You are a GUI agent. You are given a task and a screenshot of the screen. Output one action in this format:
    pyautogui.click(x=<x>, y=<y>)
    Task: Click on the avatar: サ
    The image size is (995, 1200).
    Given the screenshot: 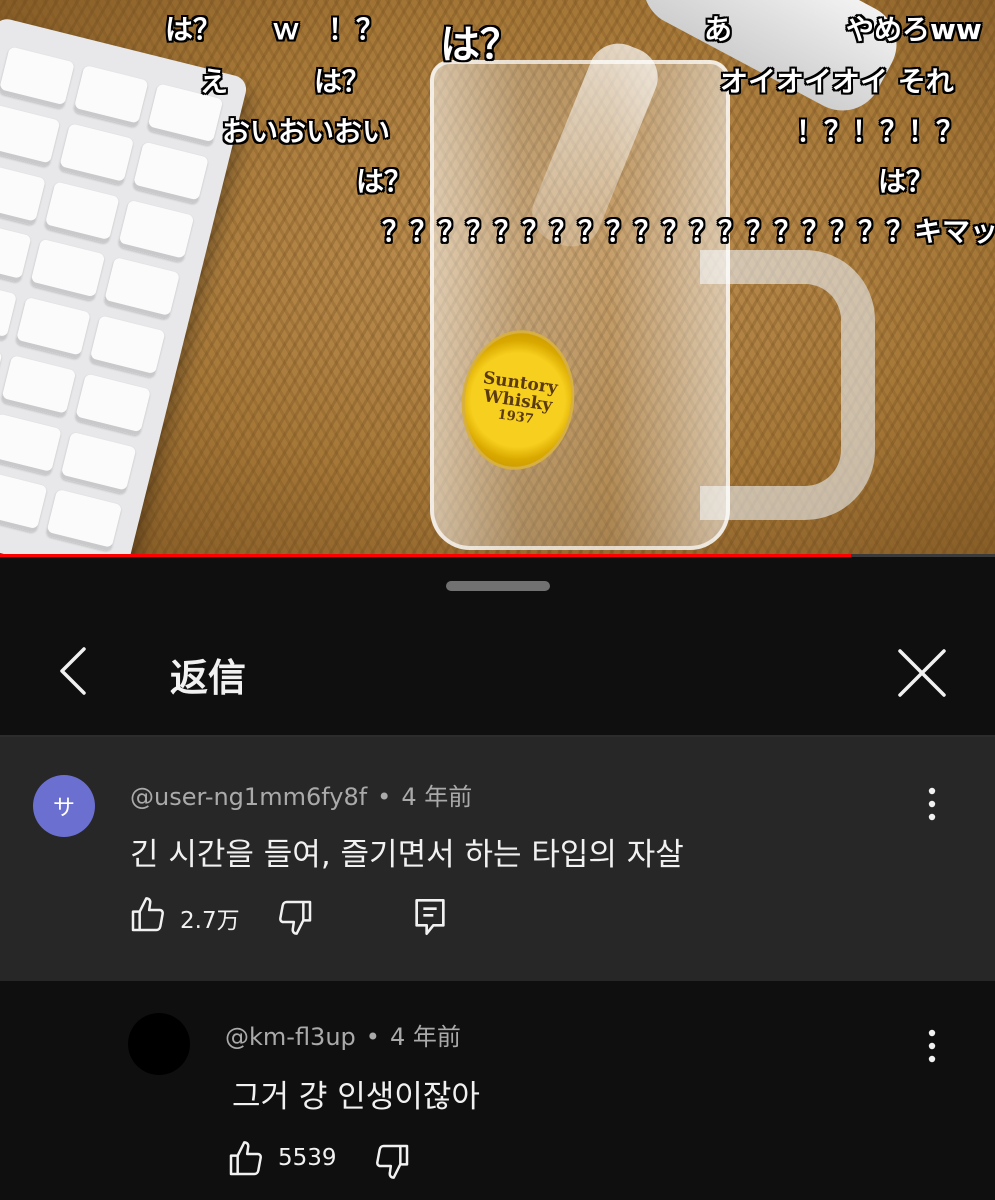 What is the action you would take?
    pyautogui.click(x=64, y=806)
    